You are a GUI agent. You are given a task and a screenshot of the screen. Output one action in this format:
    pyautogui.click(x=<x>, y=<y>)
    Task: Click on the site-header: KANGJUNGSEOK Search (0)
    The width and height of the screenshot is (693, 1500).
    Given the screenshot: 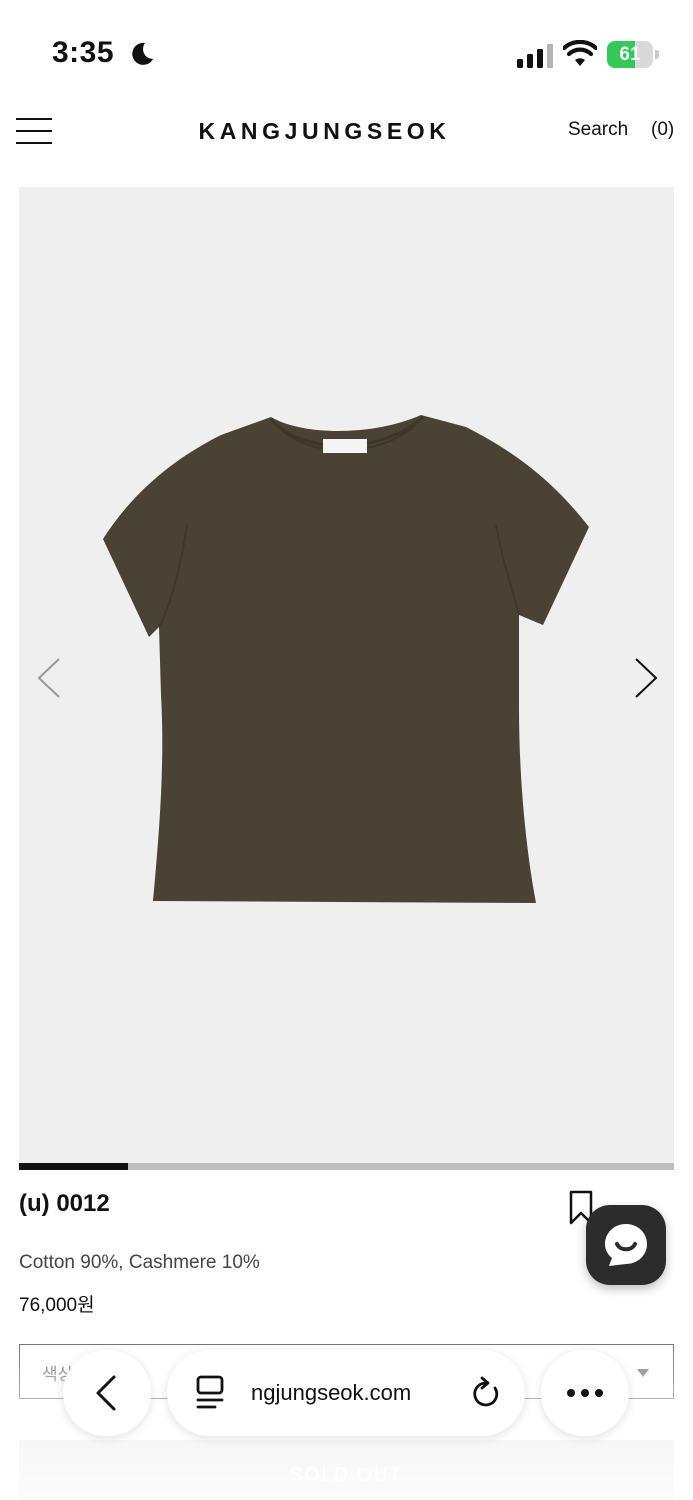 What is the action you would take?
    pyautogui.click(x=346, y=132)
    